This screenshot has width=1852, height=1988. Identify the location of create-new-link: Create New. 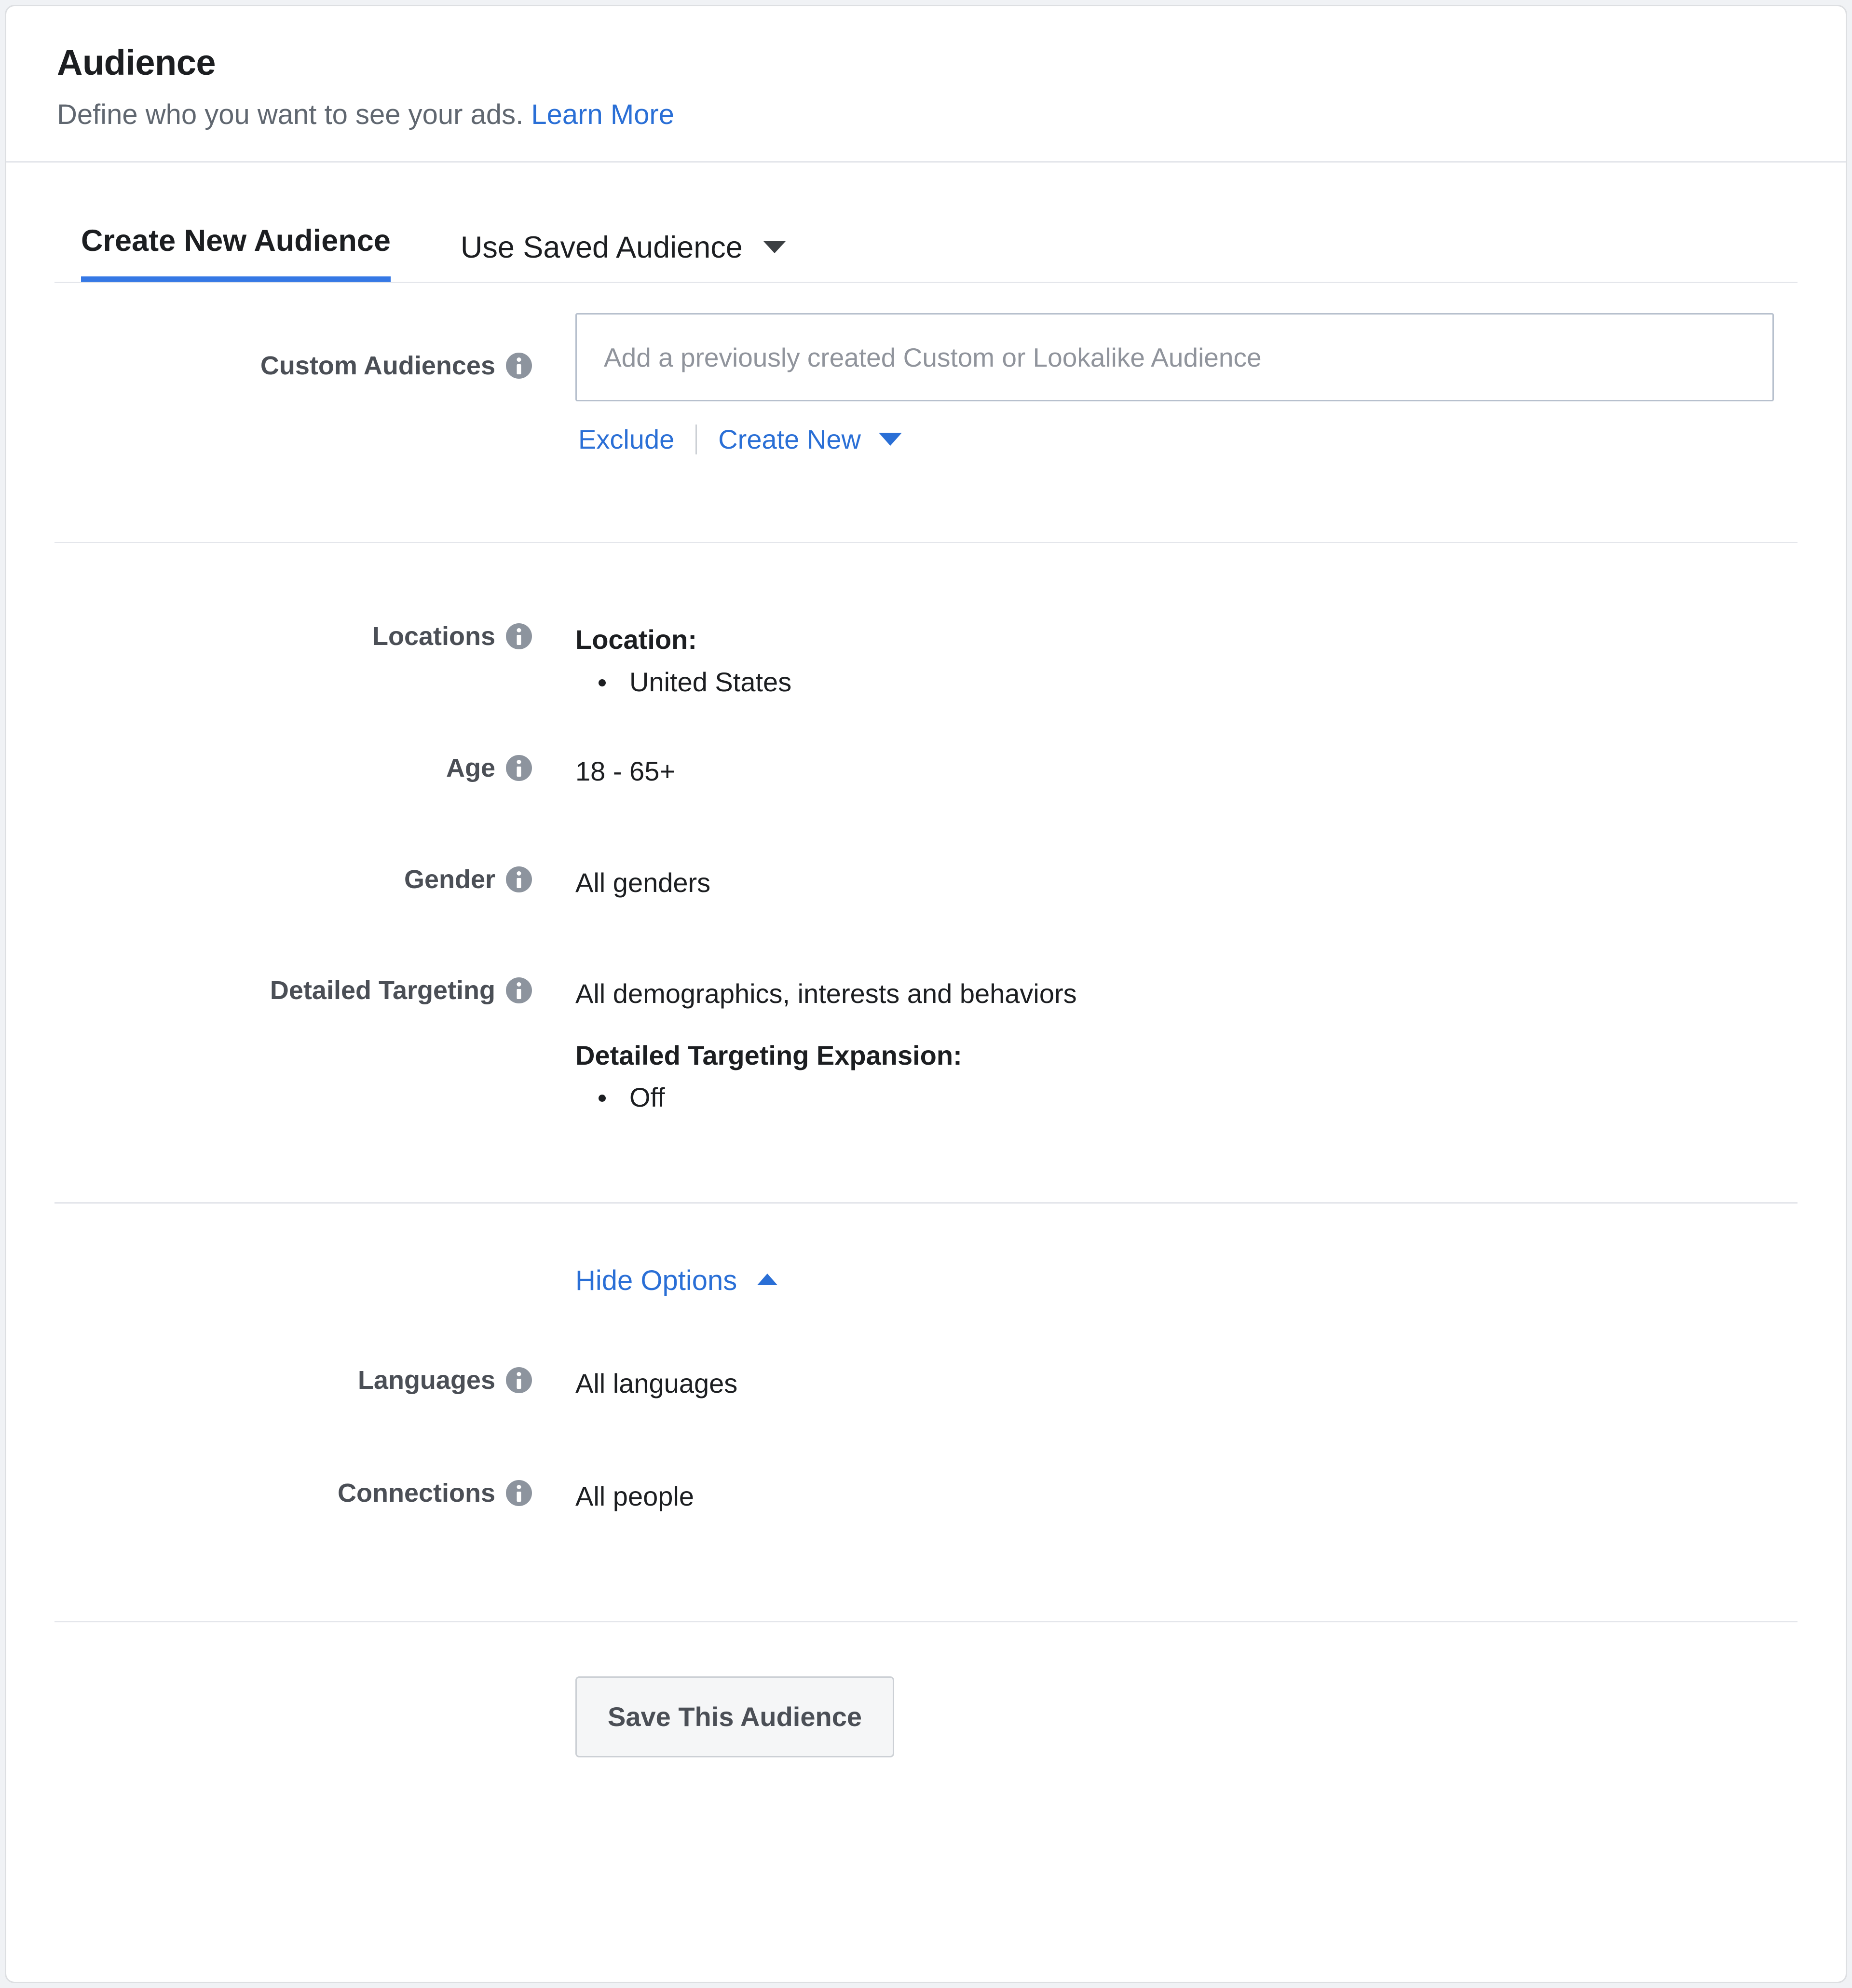
(810, 440).